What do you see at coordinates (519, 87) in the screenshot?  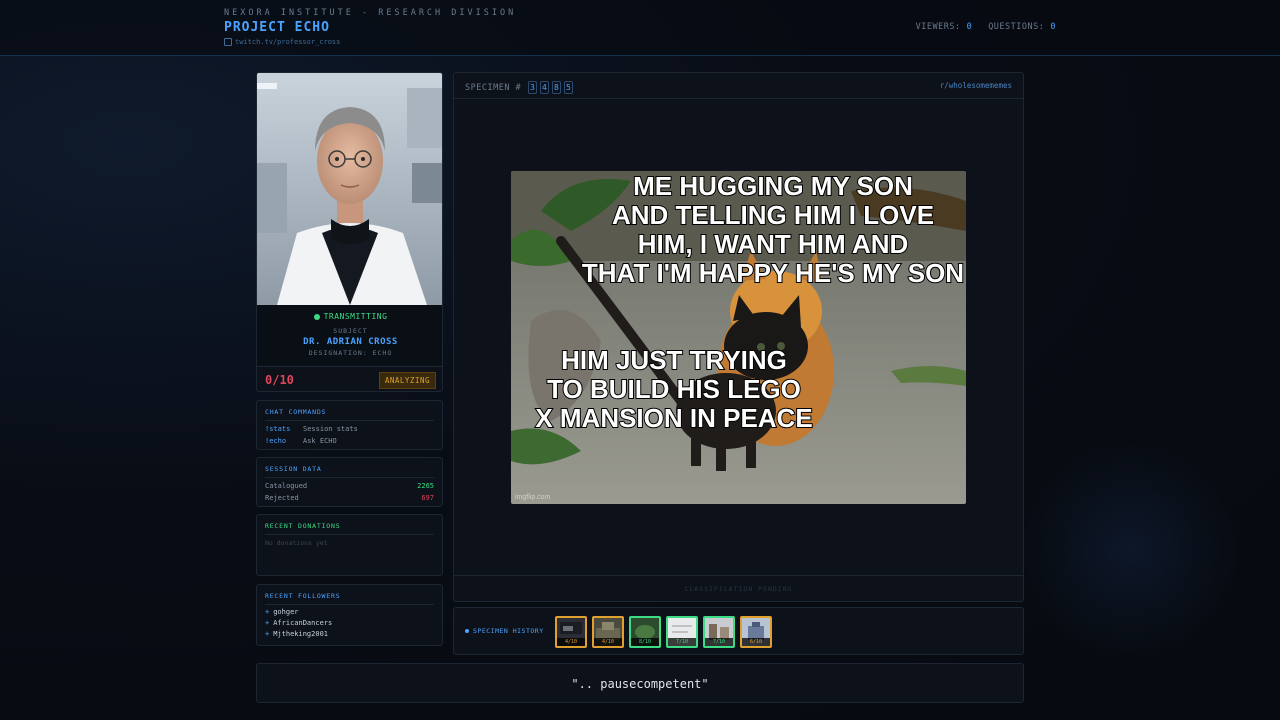 I see `specimen-number: SPECIMEN # 3 4 8 5` at bounding box center [519, 87].